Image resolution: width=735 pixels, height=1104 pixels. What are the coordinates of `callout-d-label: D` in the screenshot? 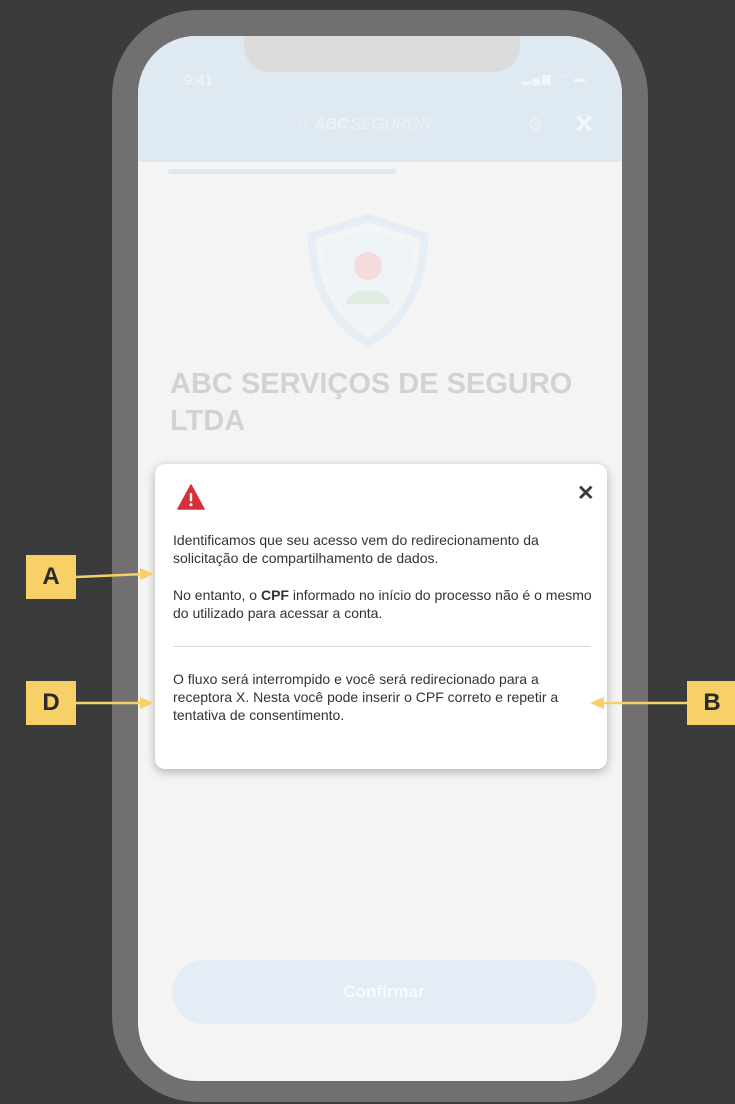 It's located at (51, 703).